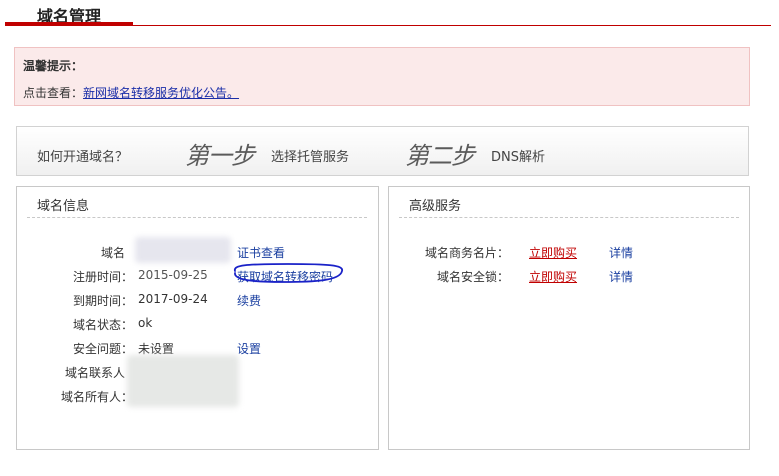  What do you see at coordinates (621, 276) in the screenshot?
I see `security-lock-details-link: 详情` at bounding box center [621, 276].